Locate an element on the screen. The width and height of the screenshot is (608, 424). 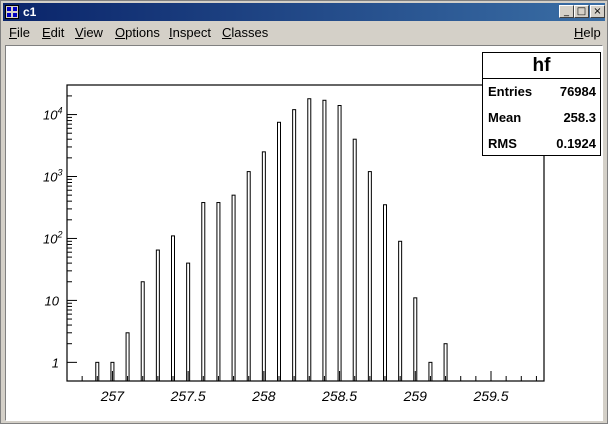
window-title: c1 is located at coordinates (30, 12).